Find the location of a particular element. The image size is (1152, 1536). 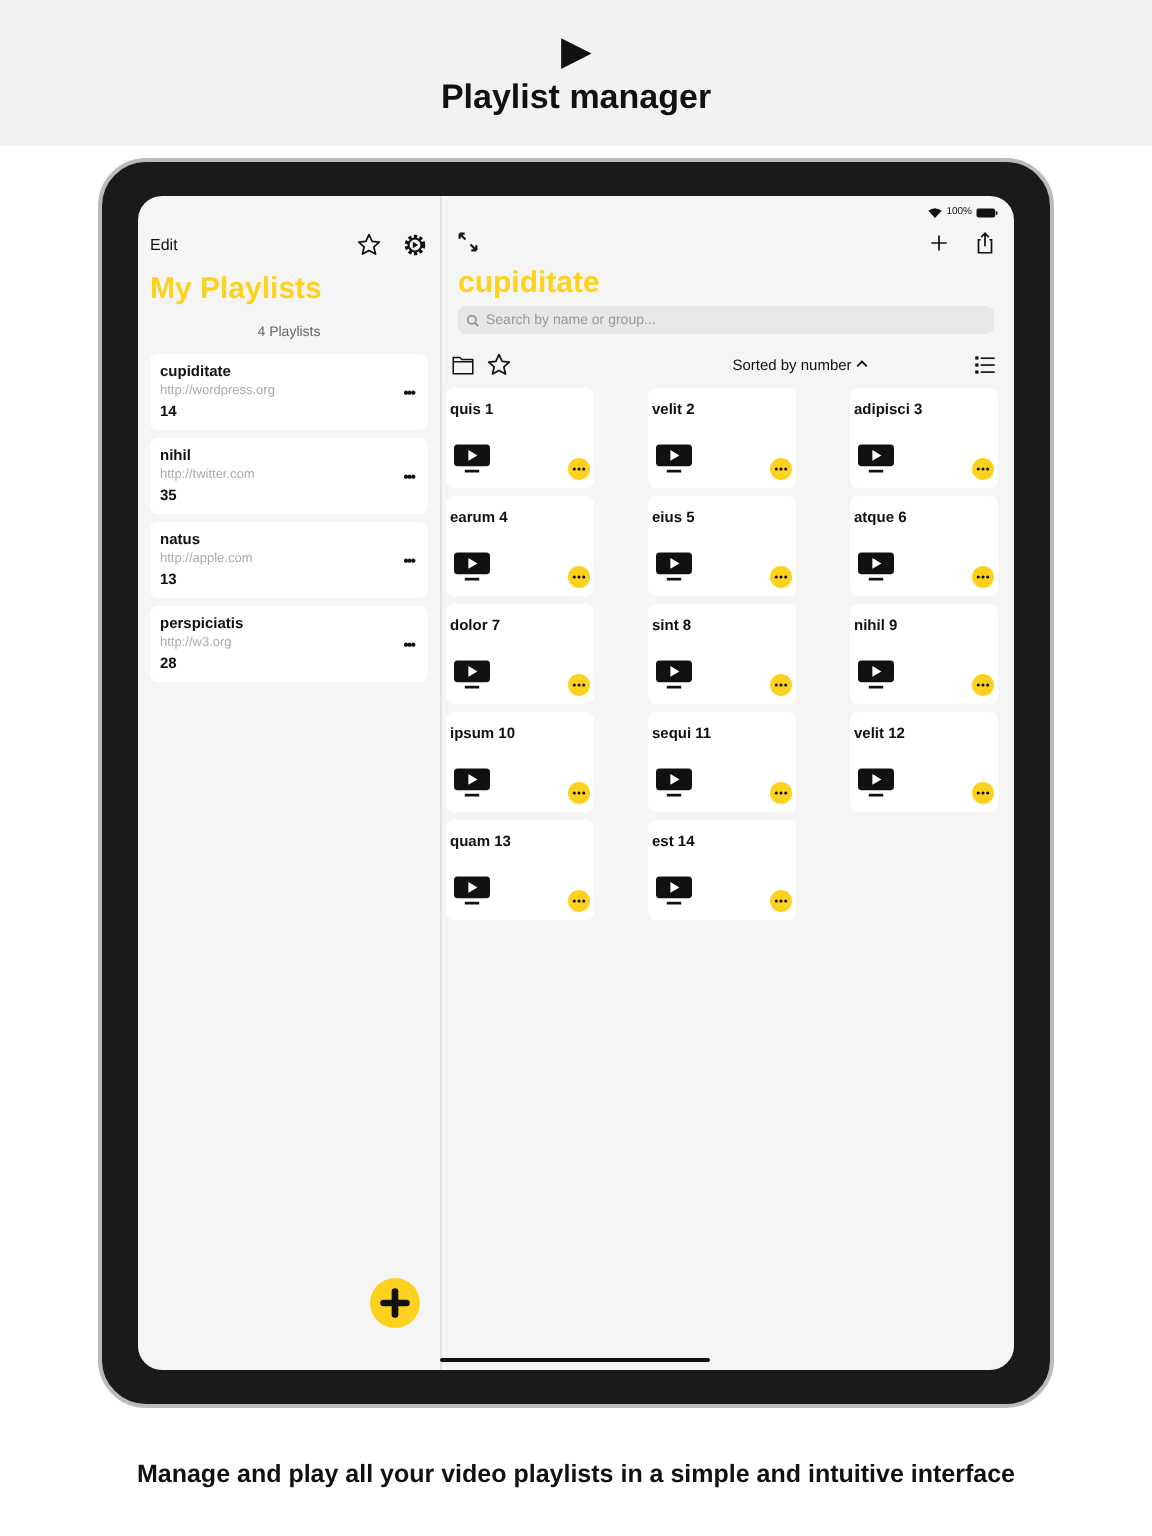

edit-button: Edit is located at coordinates (164, 244).